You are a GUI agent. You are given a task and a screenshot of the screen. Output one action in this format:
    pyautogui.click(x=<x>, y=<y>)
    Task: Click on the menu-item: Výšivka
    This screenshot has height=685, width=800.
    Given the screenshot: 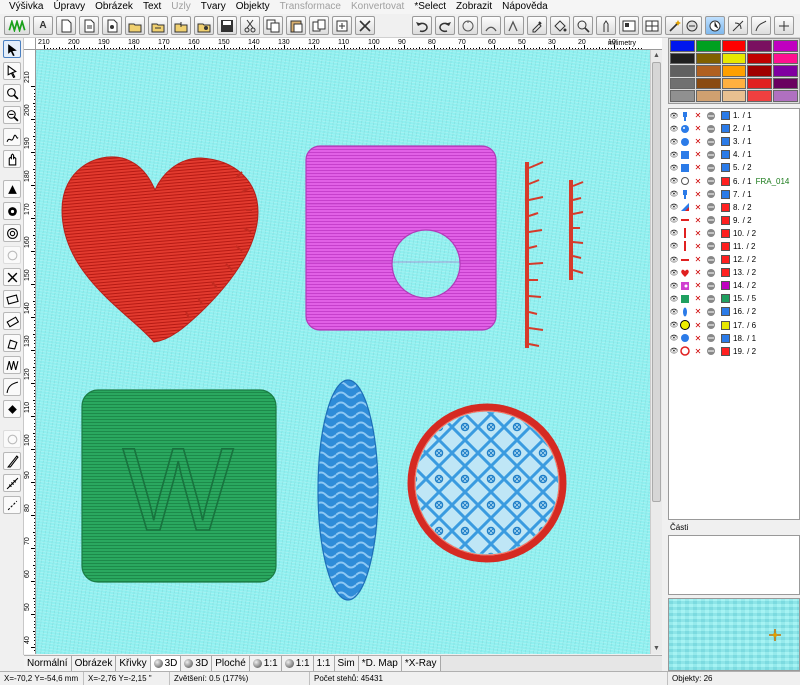 What is the action you would take?
    pyautogui.click(x=26, y=7)
    